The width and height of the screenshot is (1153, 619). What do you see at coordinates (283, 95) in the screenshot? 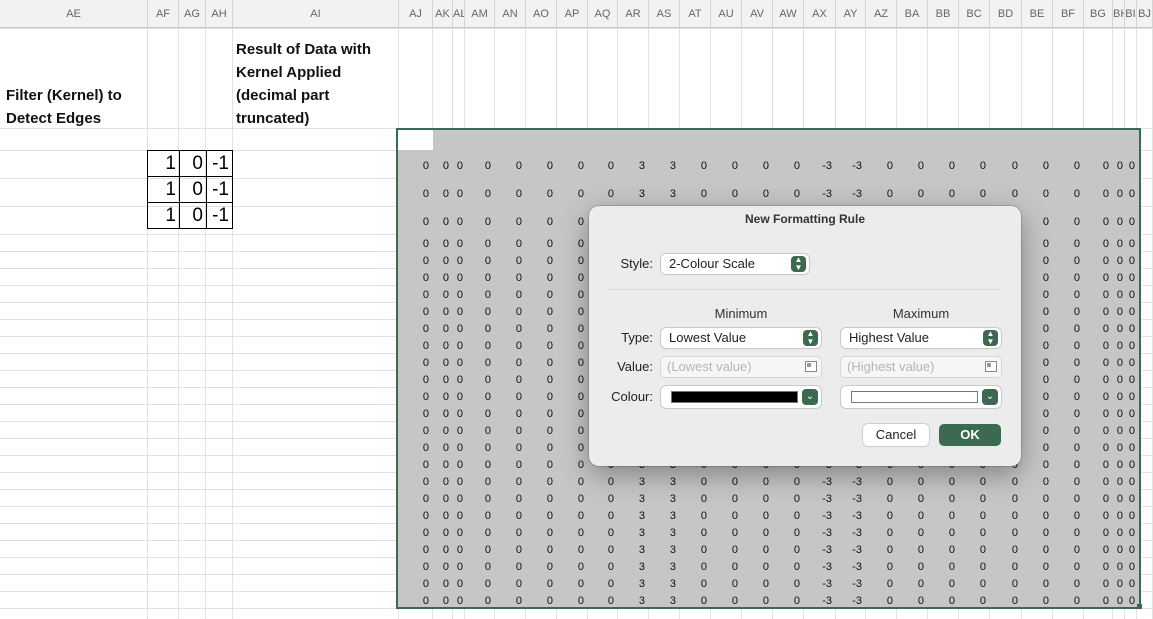
I see `result-label-line3: (decimal part` at bounding box center [283, 95].